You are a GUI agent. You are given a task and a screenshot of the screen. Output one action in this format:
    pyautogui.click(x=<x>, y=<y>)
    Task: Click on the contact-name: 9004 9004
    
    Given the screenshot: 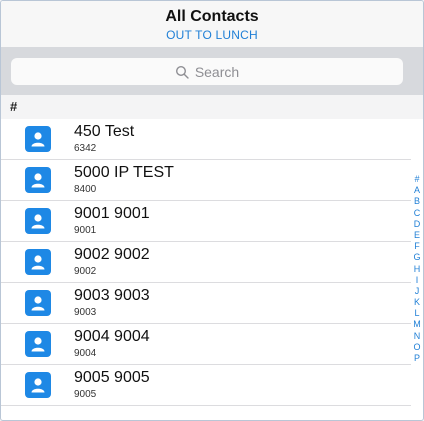 What is the action you would take?
    pyautogui.click(x=112, y=336)
    